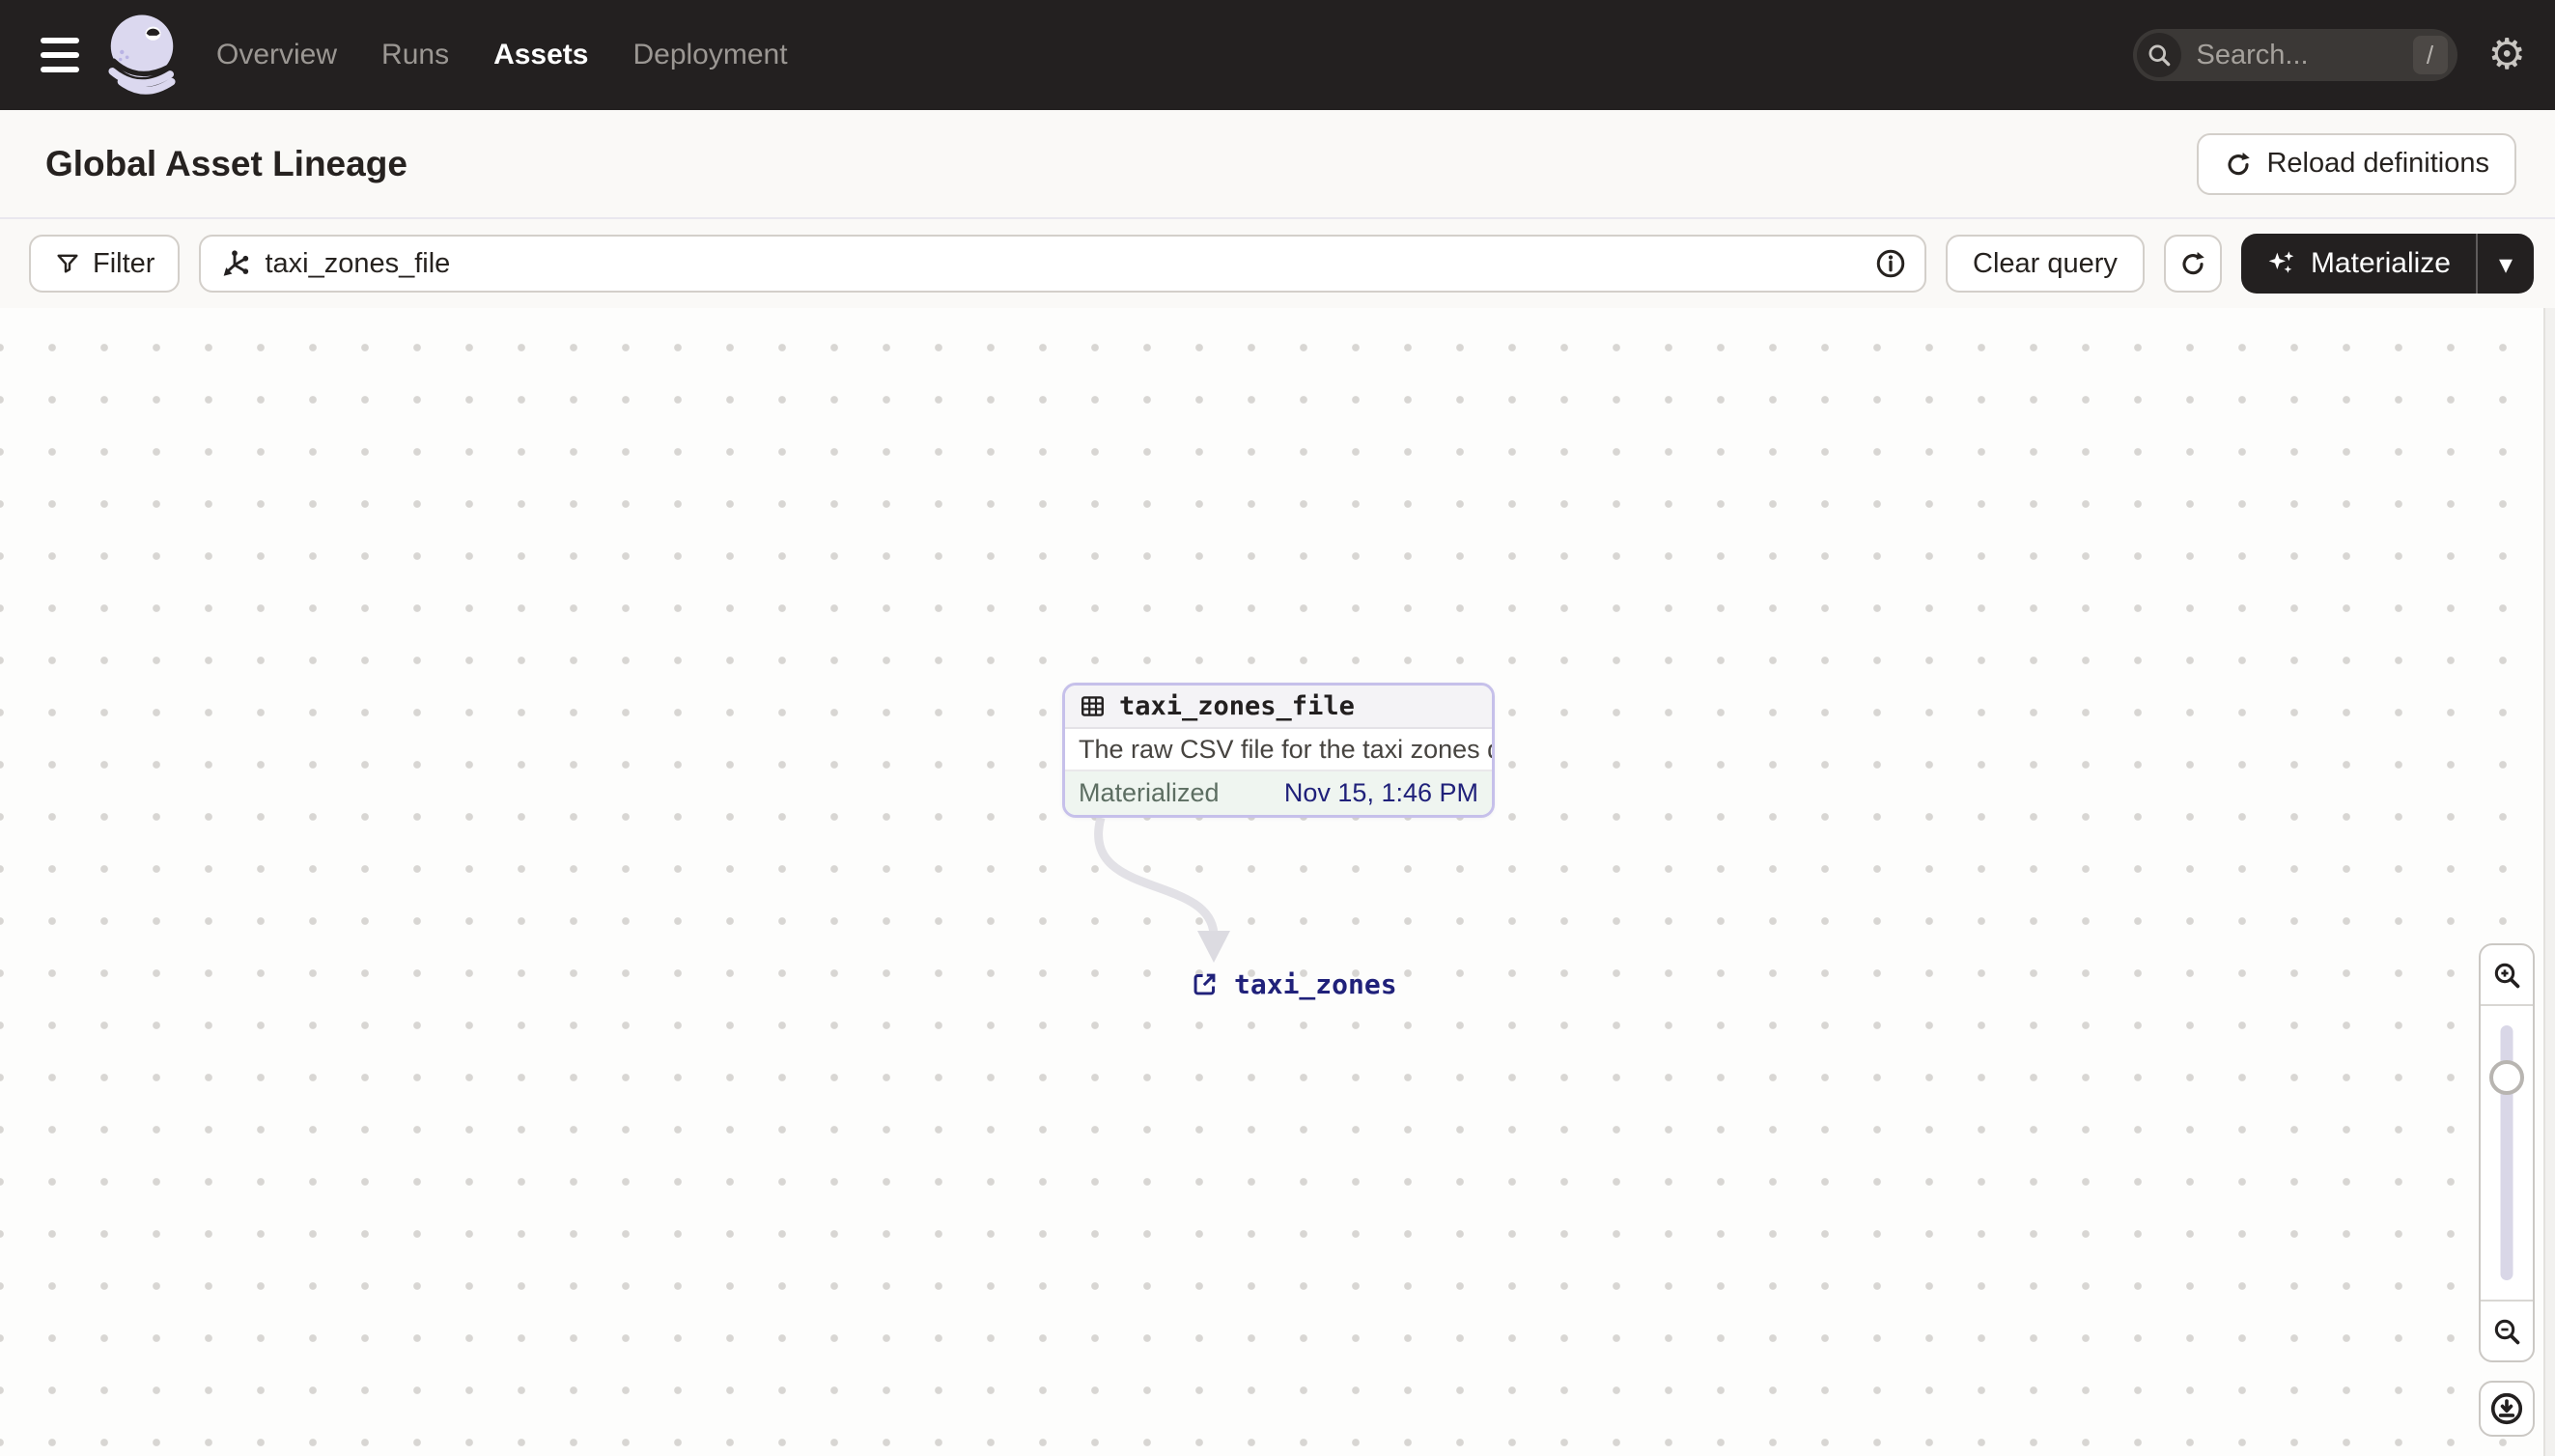 The height and width of the screenshot is (1456, 2555). I want to click on nav-item-deployment: Deployment, so click(709, 55).